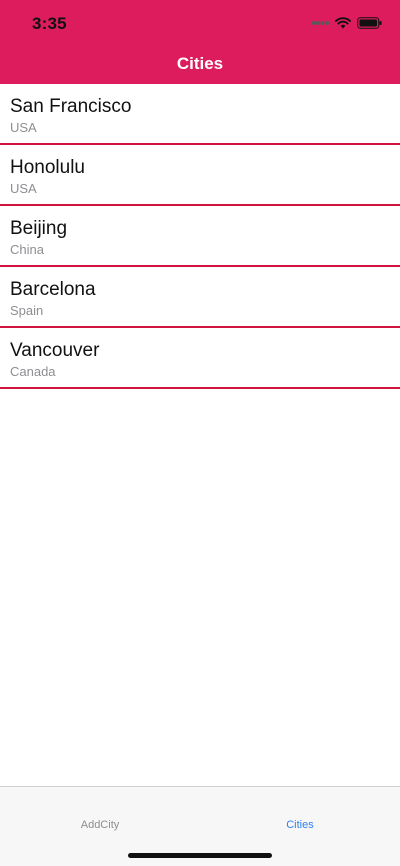  Describe the element at coordinates (343, 23) in the screenshot. I see `wifi-icon` at that location.